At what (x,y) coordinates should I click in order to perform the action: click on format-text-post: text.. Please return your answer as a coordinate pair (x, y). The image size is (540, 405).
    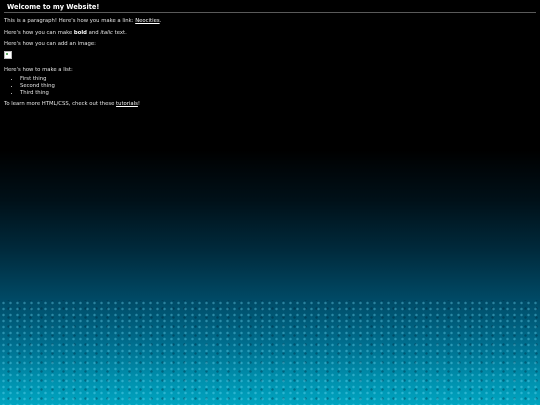
    Looking at the image, I should click on (120, 32).